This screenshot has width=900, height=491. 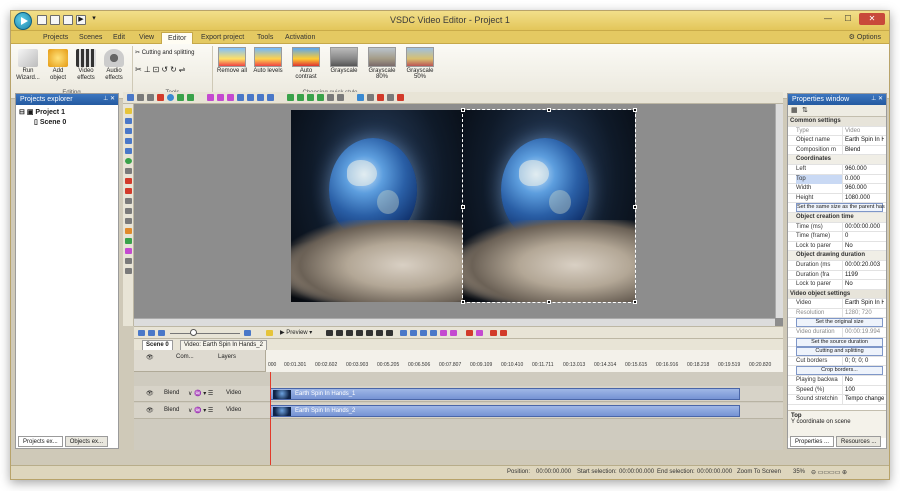 I want to click on group-icon, so click(x=330, y=97).